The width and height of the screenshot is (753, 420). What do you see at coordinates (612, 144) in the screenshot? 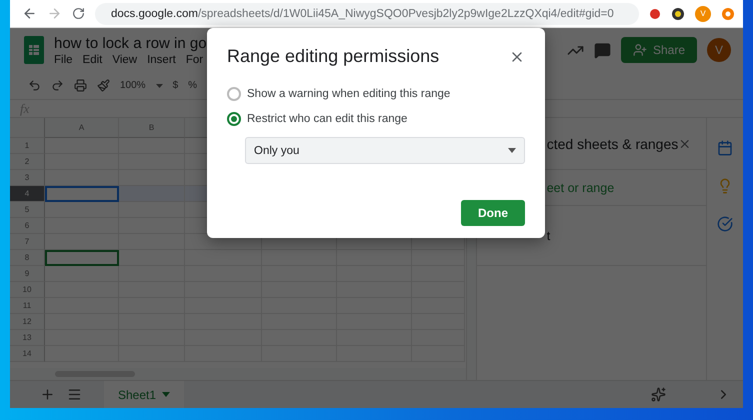
I see `panel-title: cted sheets & ranges` at bounding box center [612, 144].